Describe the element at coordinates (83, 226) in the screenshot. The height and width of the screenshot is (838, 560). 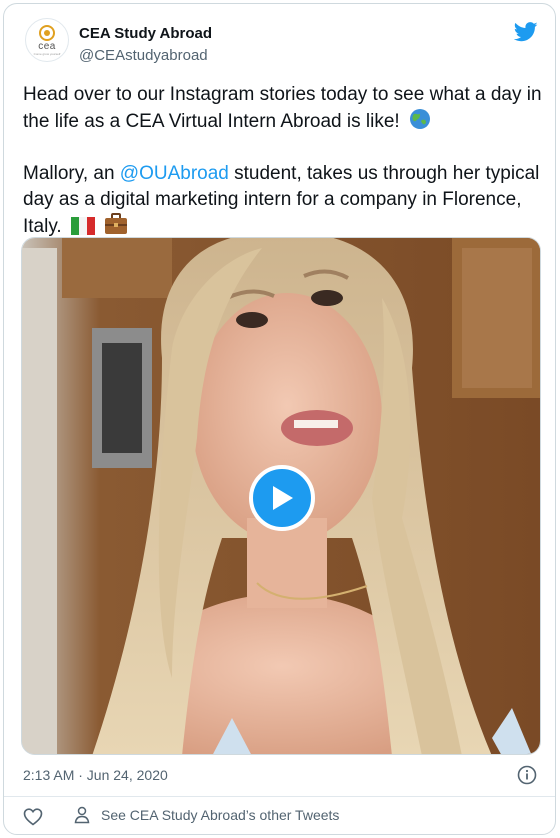
I see `italy-flag-emoji` at that location.